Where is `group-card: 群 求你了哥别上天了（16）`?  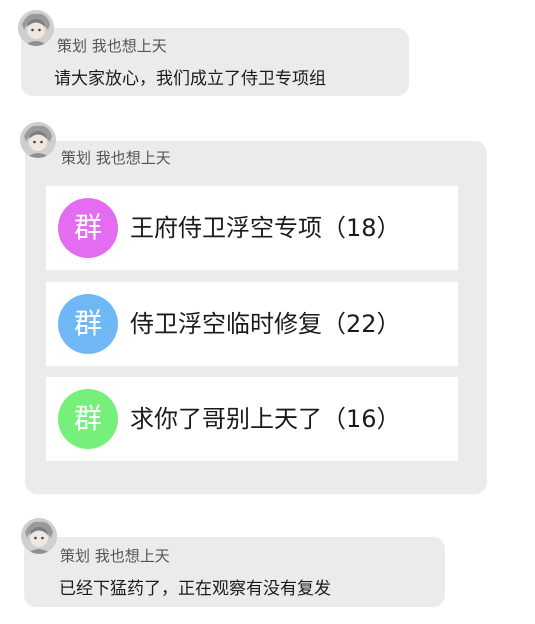 group-card: 群 求你了哥别上天了（16） is located at coordinates (252, 419).